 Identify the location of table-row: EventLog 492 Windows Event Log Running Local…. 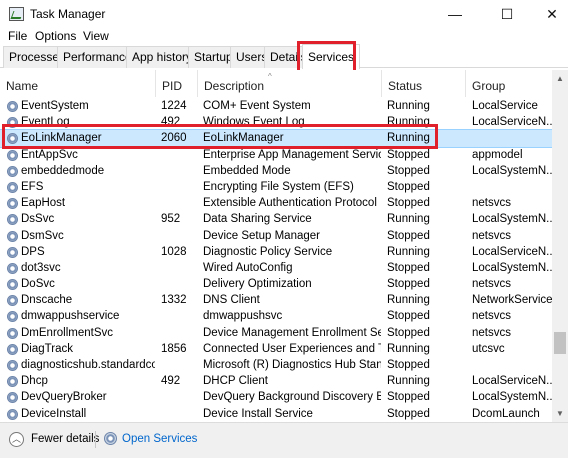
(276, 122).